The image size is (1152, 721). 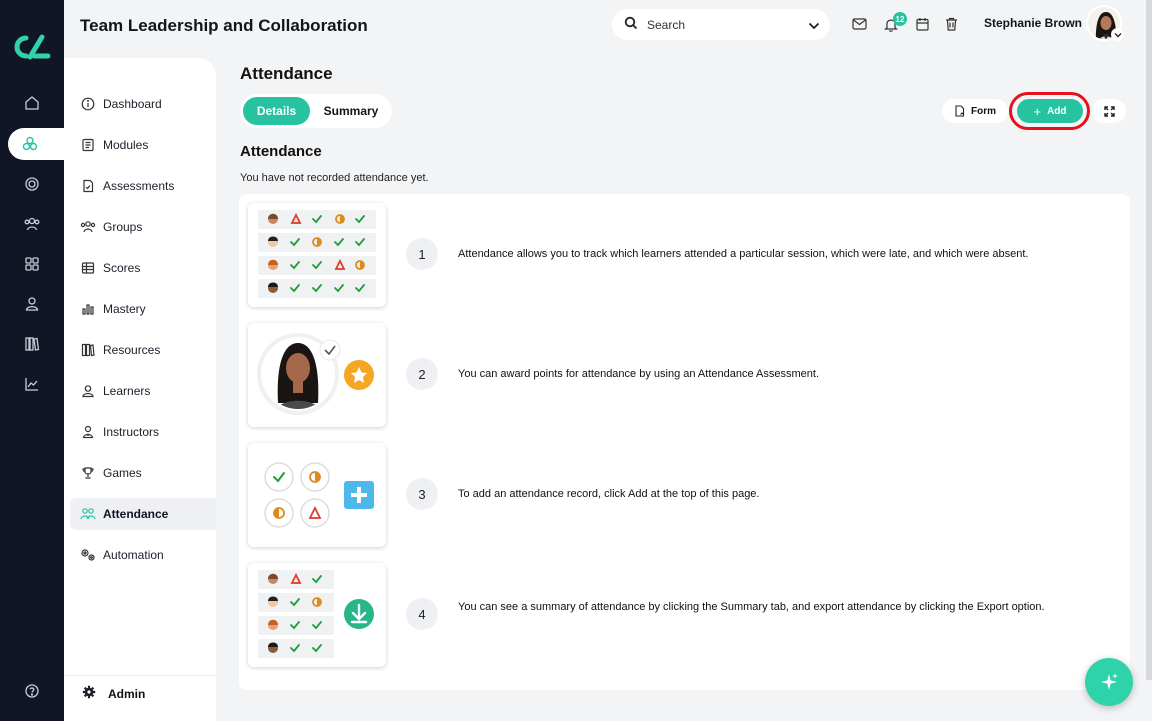 I want to click on add-record-illustration, so click(x=317, y=495).